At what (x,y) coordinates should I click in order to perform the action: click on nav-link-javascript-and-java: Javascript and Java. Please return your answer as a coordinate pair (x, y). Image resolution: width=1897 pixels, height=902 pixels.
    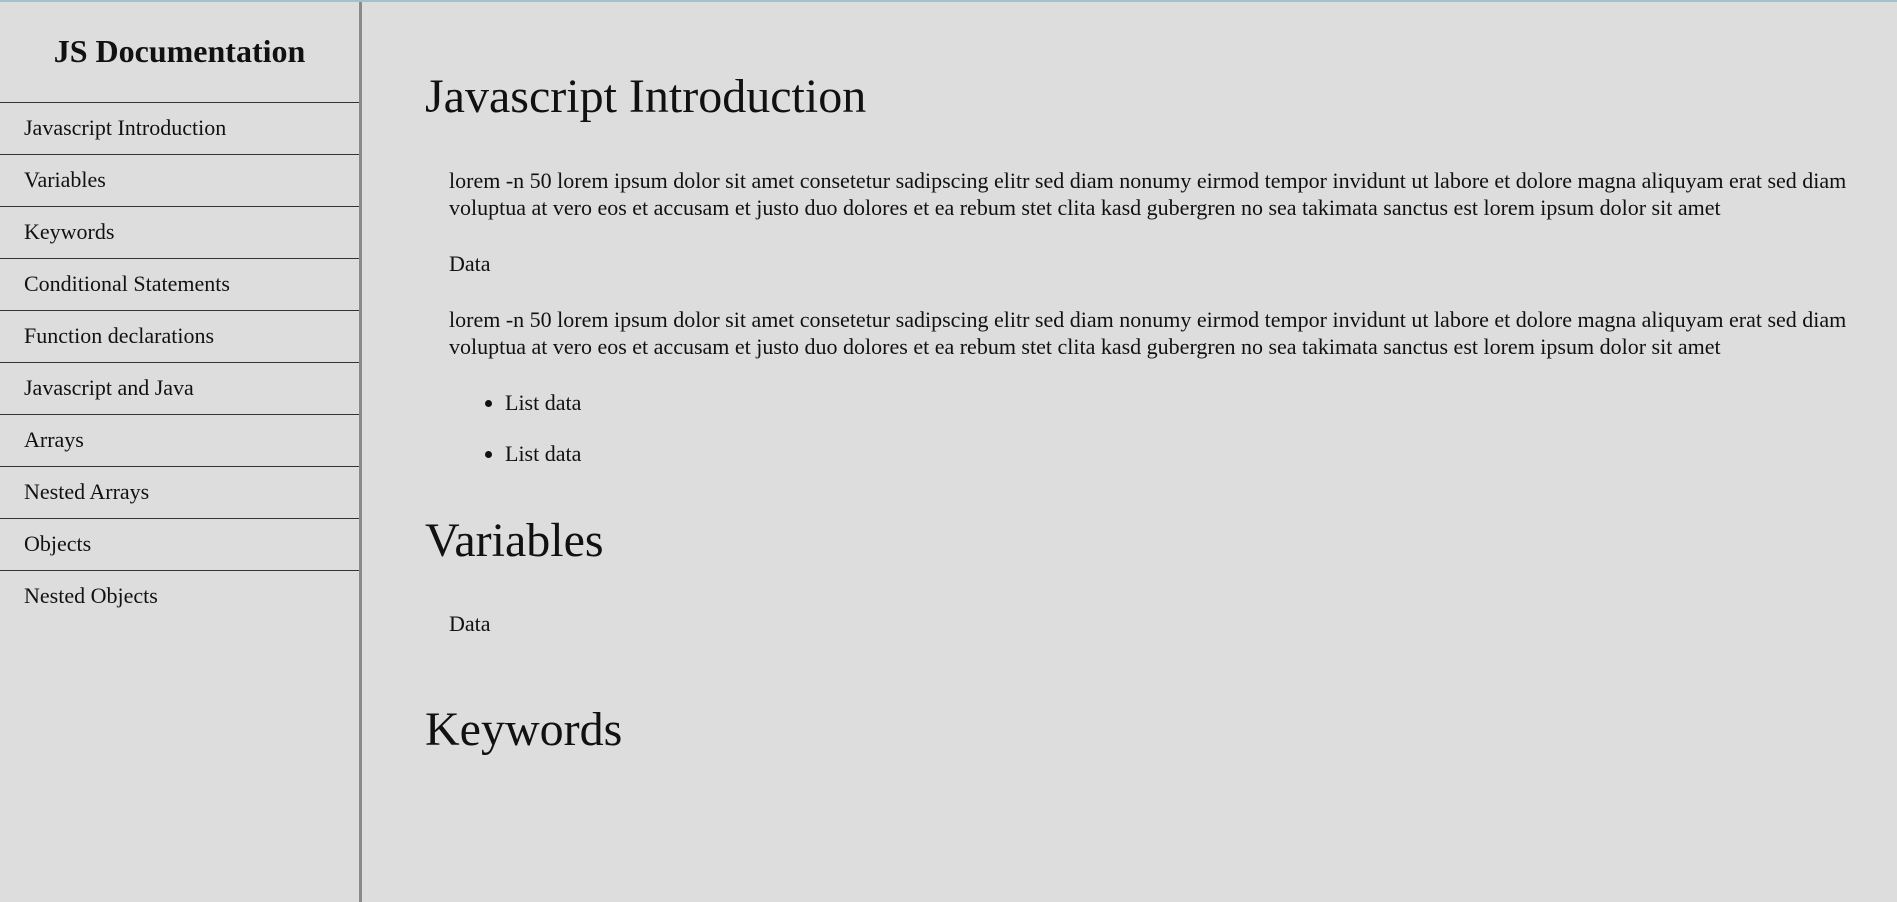
    Looking at the image, I should click on (179, 388).